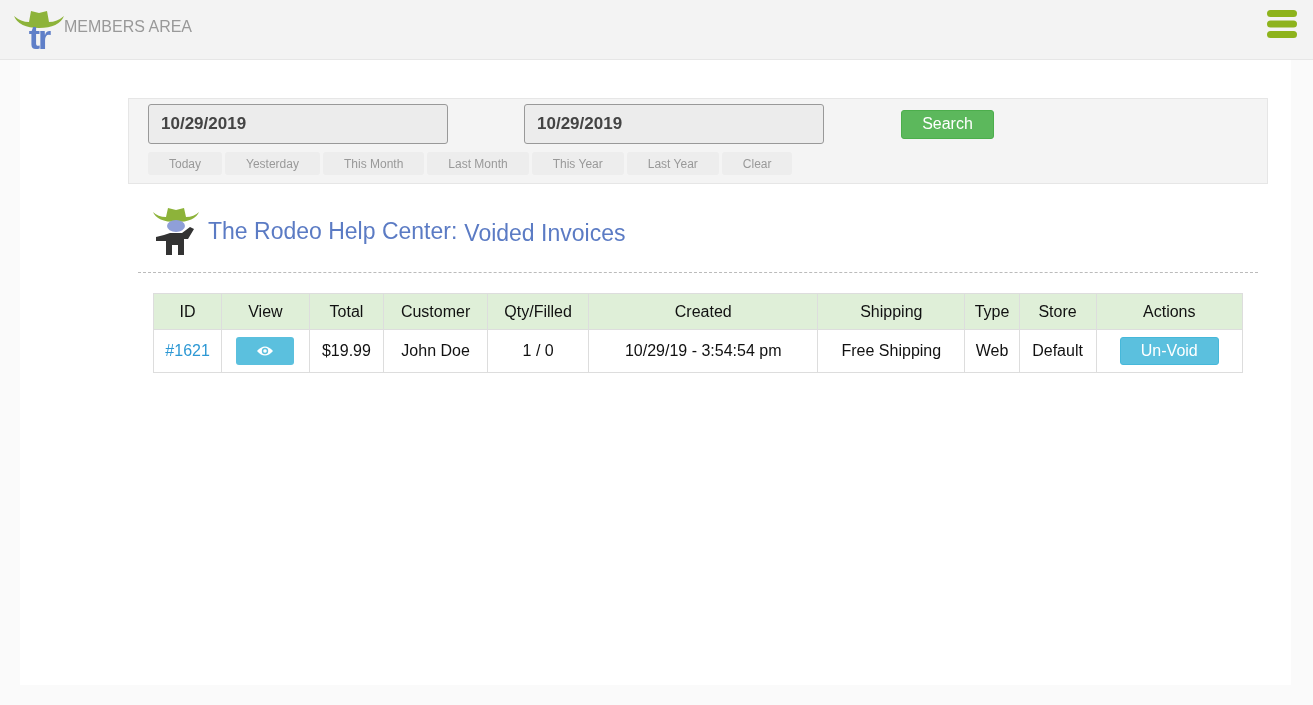 Image resolution: width=1313 pixels, height=705 pixels. Describe the element at coordinates (435, 311) in the screenshot. I see `column-header: Customer` at that location.